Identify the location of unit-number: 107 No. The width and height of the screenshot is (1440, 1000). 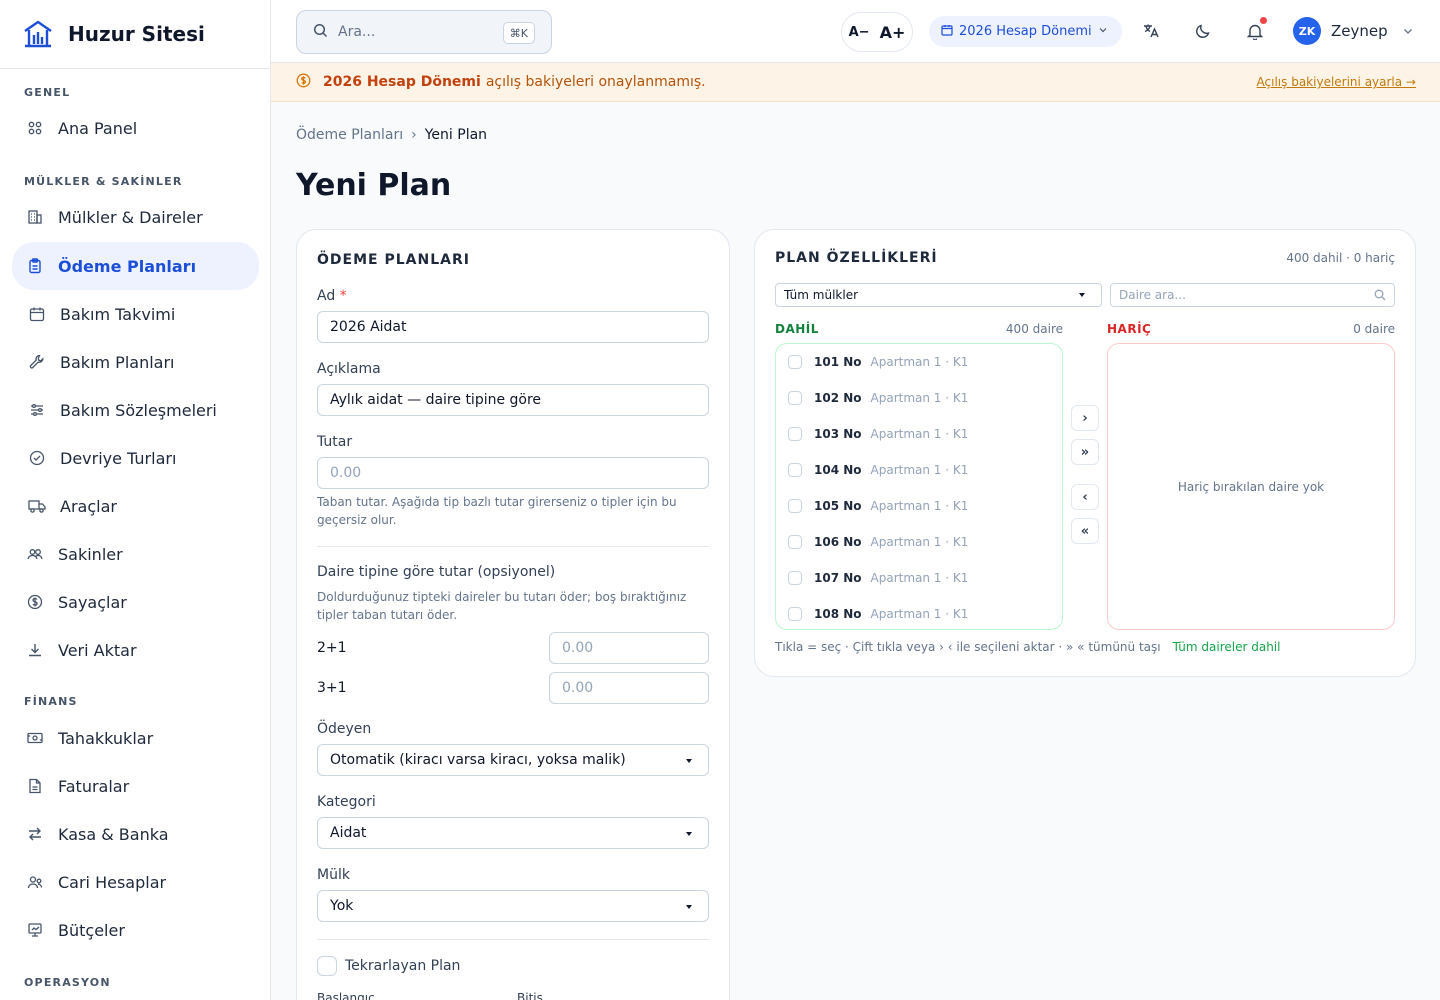
(838, 578).